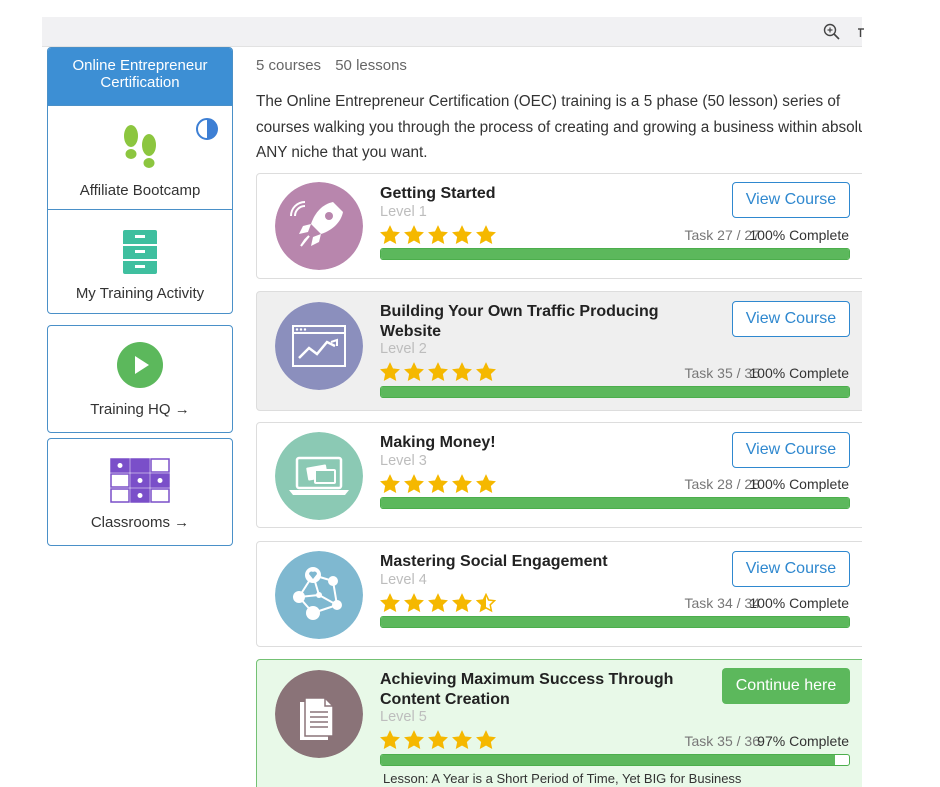  I want to click on half-circle-icon, so click(207, 129).